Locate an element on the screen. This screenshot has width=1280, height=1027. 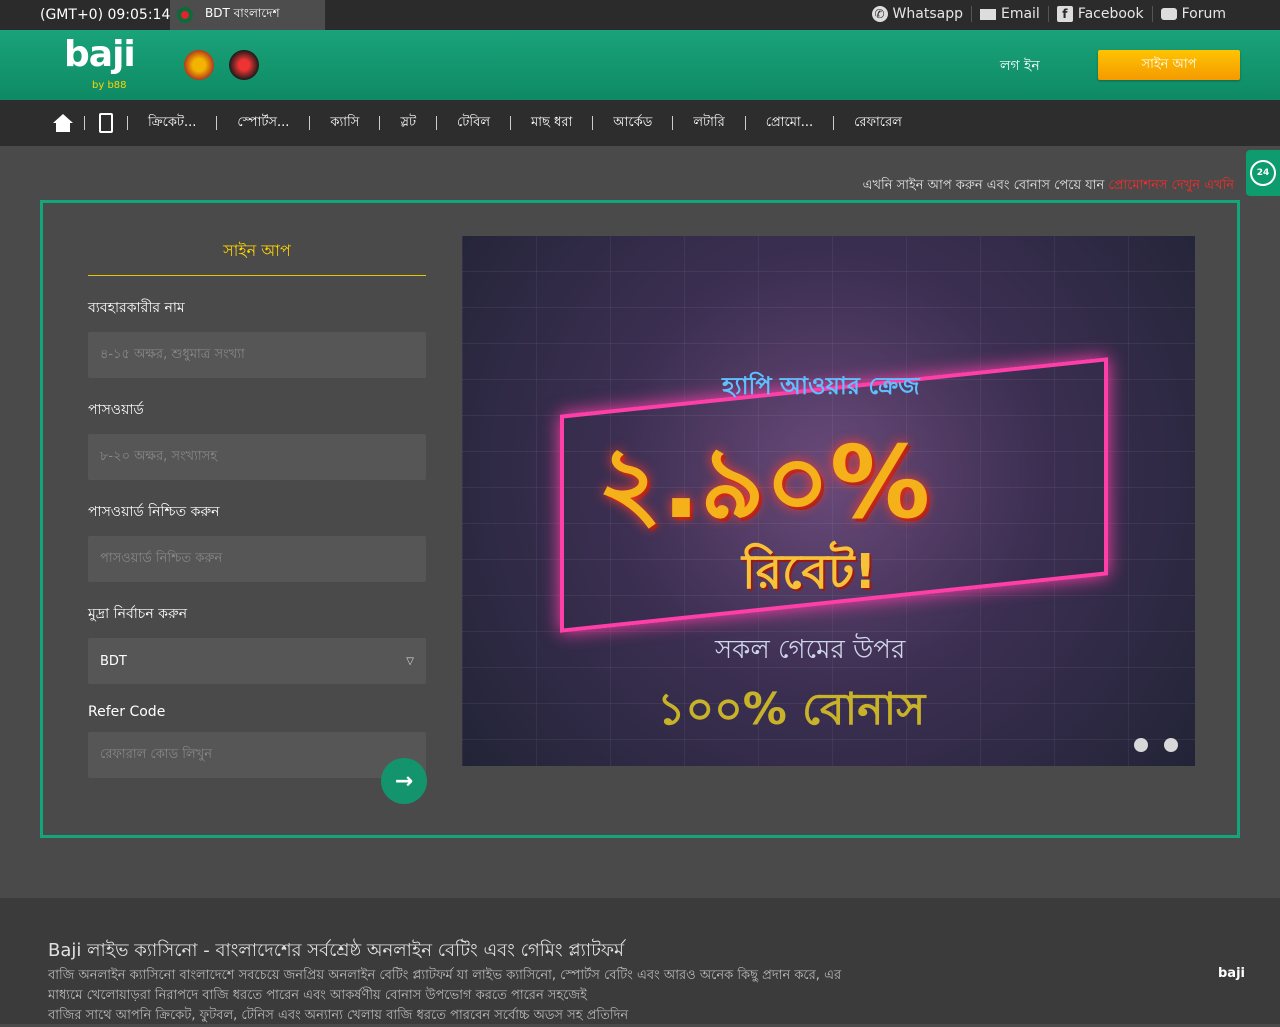
form-title: সাইন আপ is located at coordinates (257, 257).